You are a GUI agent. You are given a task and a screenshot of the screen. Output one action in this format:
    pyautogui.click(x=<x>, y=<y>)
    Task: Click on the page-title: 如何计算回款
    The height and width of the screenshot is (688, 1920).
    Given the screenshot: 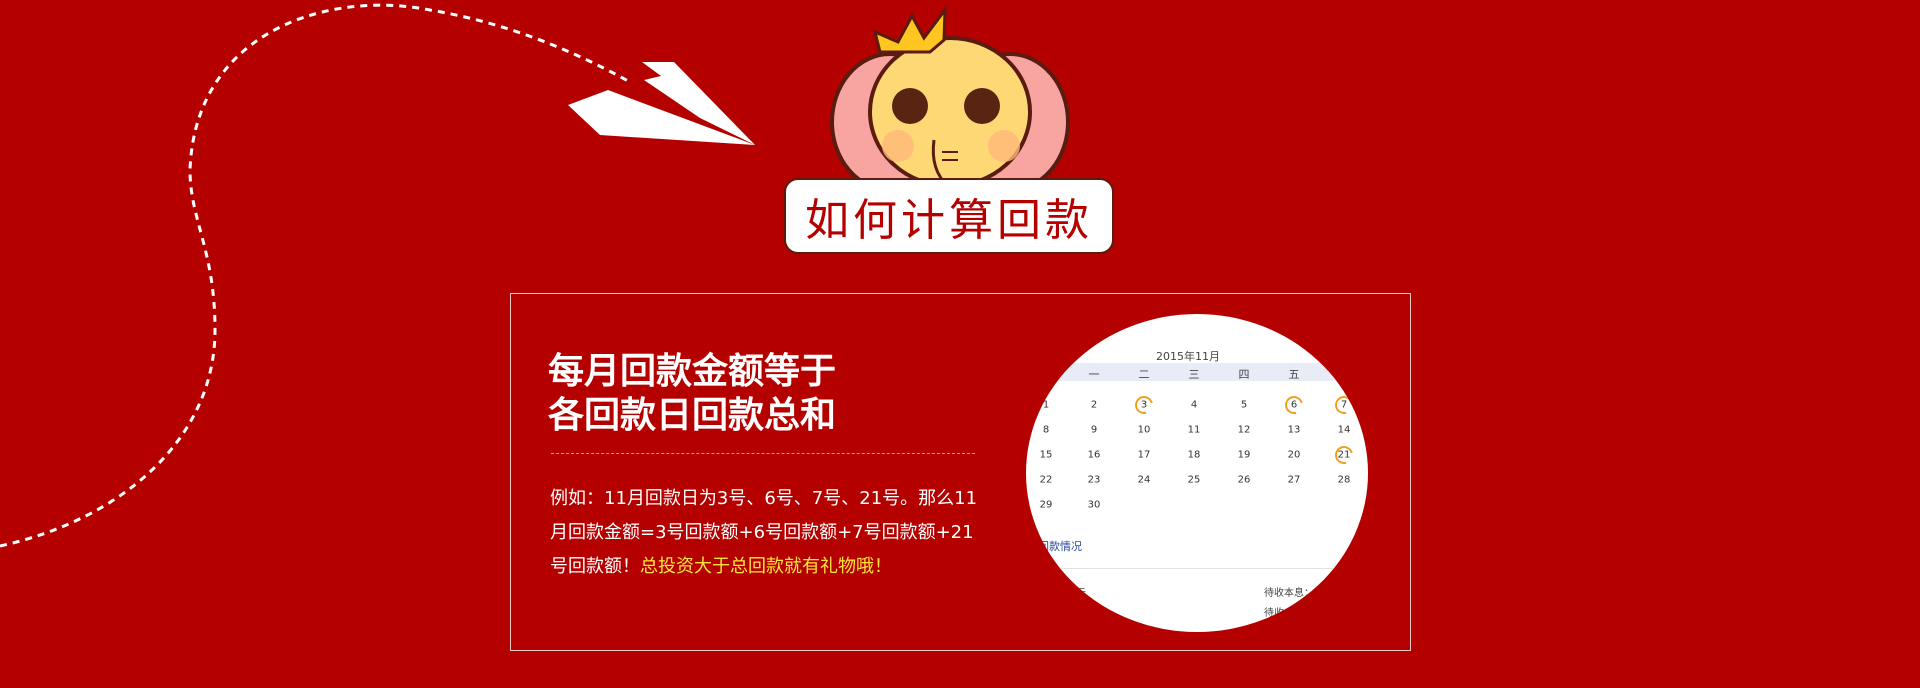 What is the action you would take?
    pyautogui.click(x=949, y=216)
    